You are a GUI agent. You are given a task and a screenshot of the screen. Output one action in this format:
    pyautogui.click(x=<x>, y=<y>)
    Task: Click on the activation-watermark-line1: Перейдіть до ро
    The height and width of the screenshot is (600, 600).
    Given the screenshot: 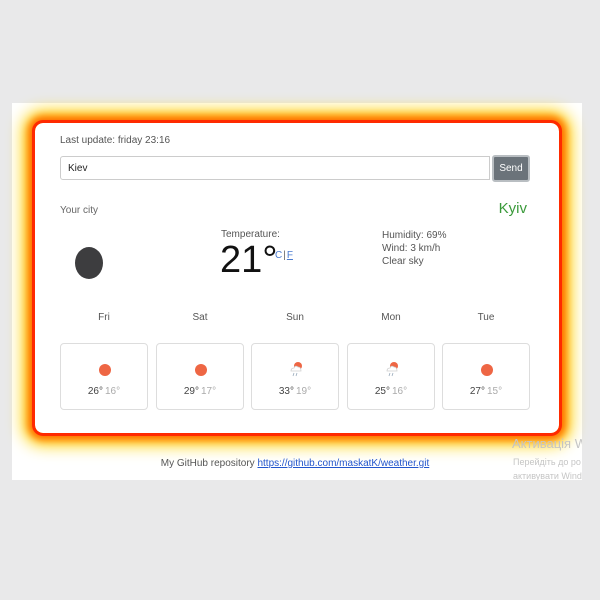 What is the action you would take?
    pyautogui.click(x=547, y=462)
    